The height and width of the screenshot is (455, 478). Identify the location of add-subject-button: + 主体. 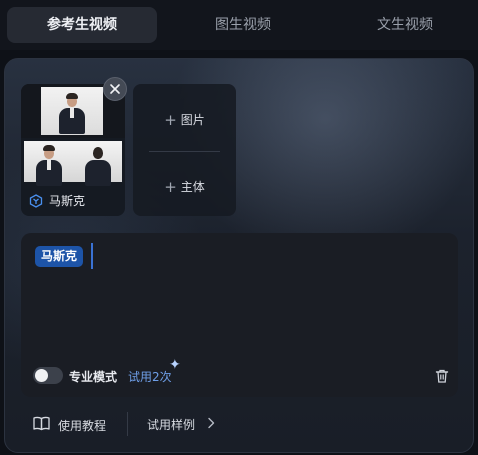
(184, 186).